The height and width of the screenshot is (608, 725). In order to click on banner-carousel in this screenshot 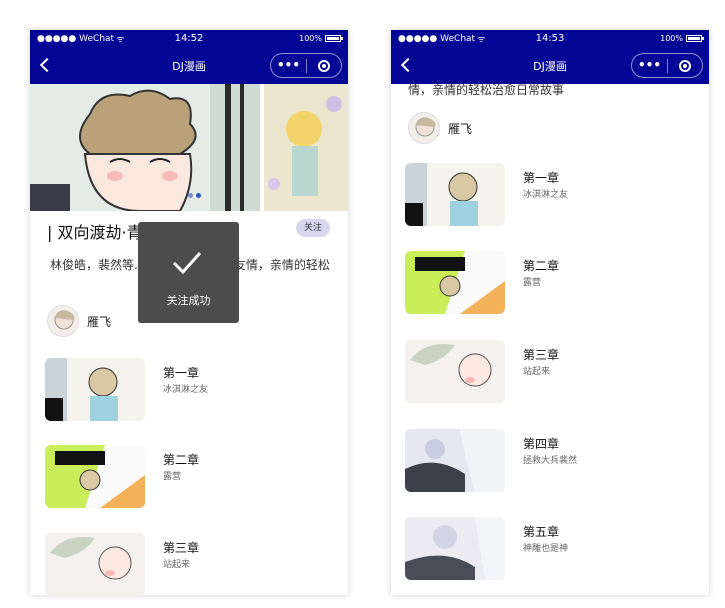, I will do `click(189, 147)`.